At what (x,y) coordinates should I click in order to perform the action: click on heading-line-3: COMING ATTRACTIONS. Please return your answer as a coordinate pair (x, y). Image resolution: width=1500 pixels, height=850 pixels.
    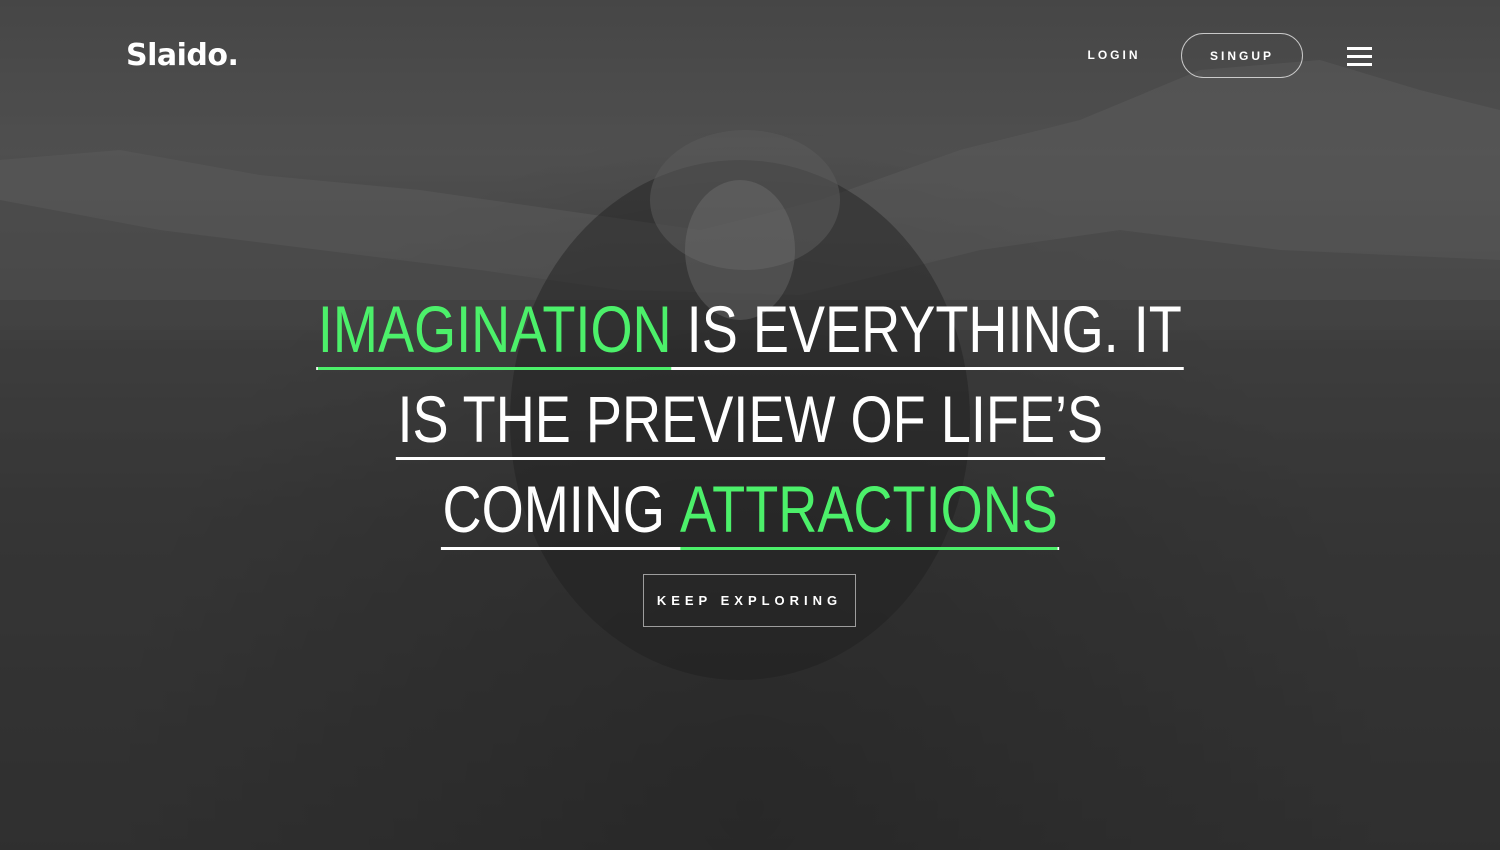
    Looking at the image, I should click on (750, 505).